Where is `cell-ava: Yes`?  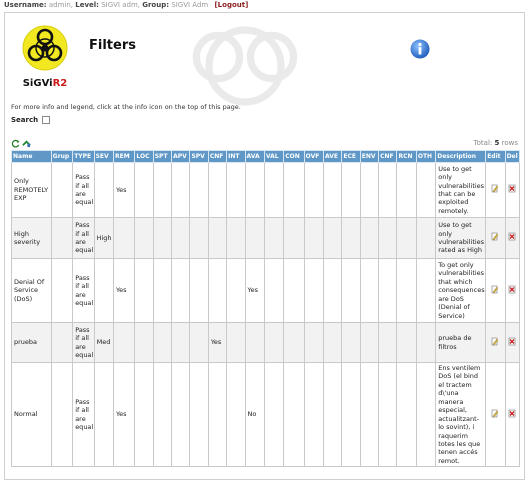
cell-ava: Yes is located at coordinates (254, 290).